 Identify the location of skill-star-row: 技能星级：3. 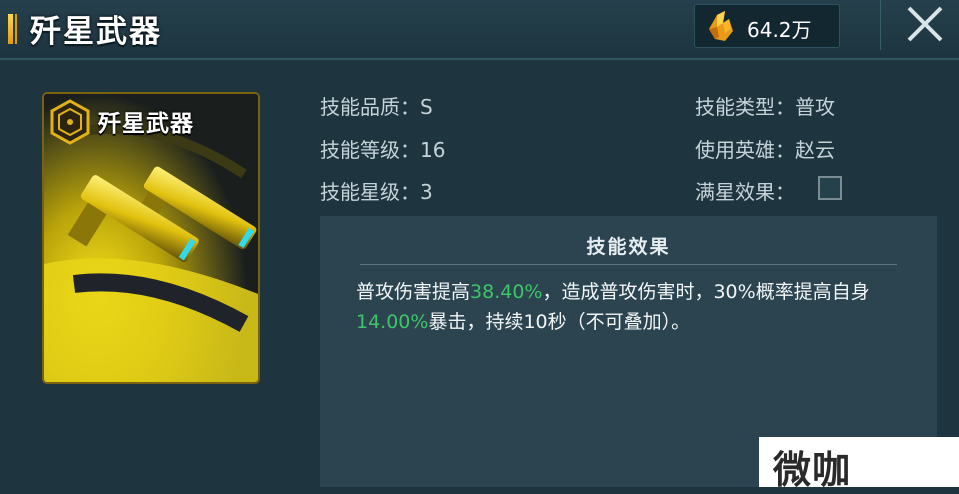
(376, 190).